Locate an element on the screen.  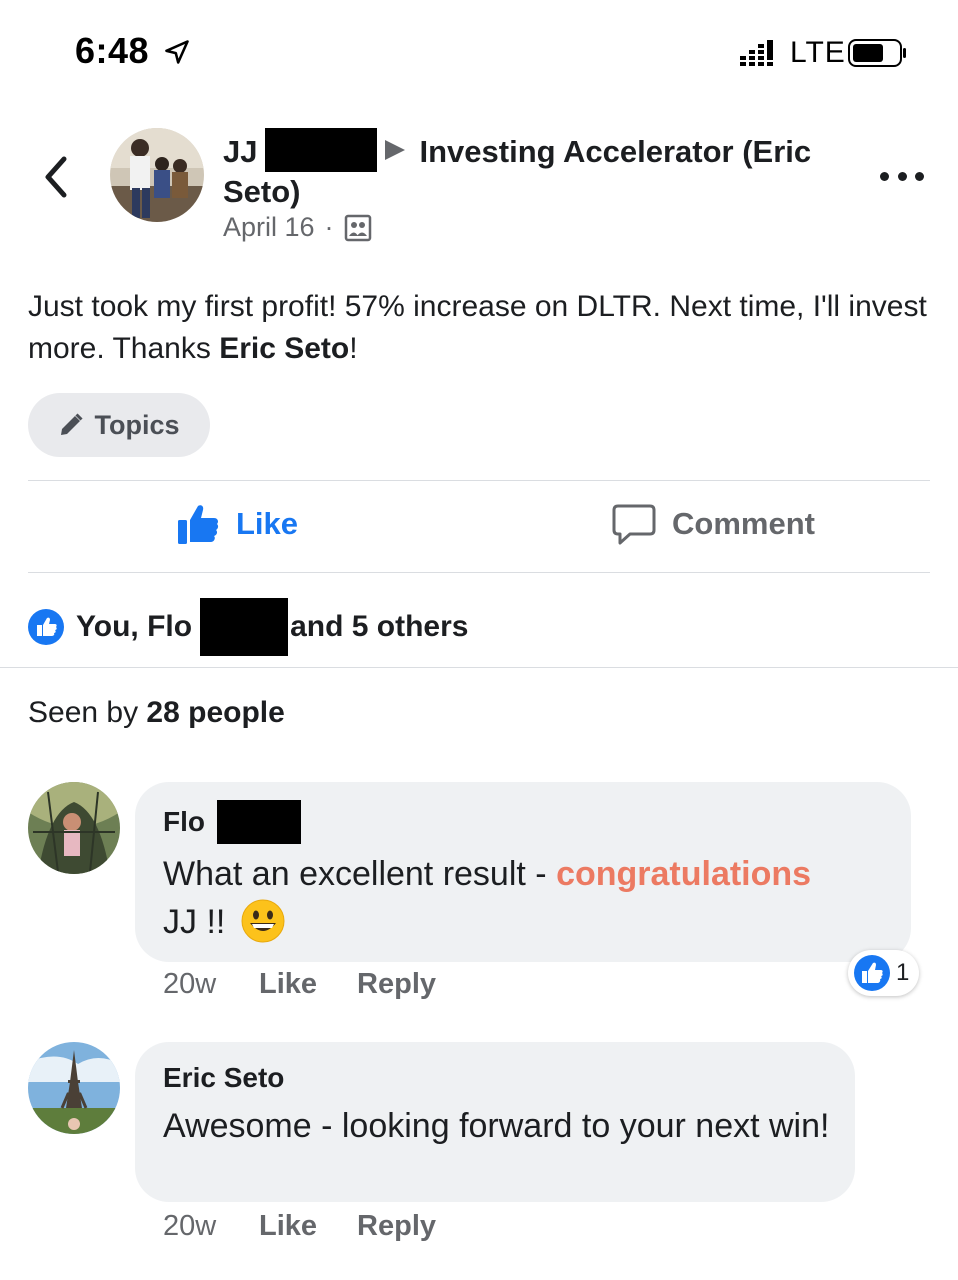
seen-by: Seen by 28 people is located at coordinates (156, 713).